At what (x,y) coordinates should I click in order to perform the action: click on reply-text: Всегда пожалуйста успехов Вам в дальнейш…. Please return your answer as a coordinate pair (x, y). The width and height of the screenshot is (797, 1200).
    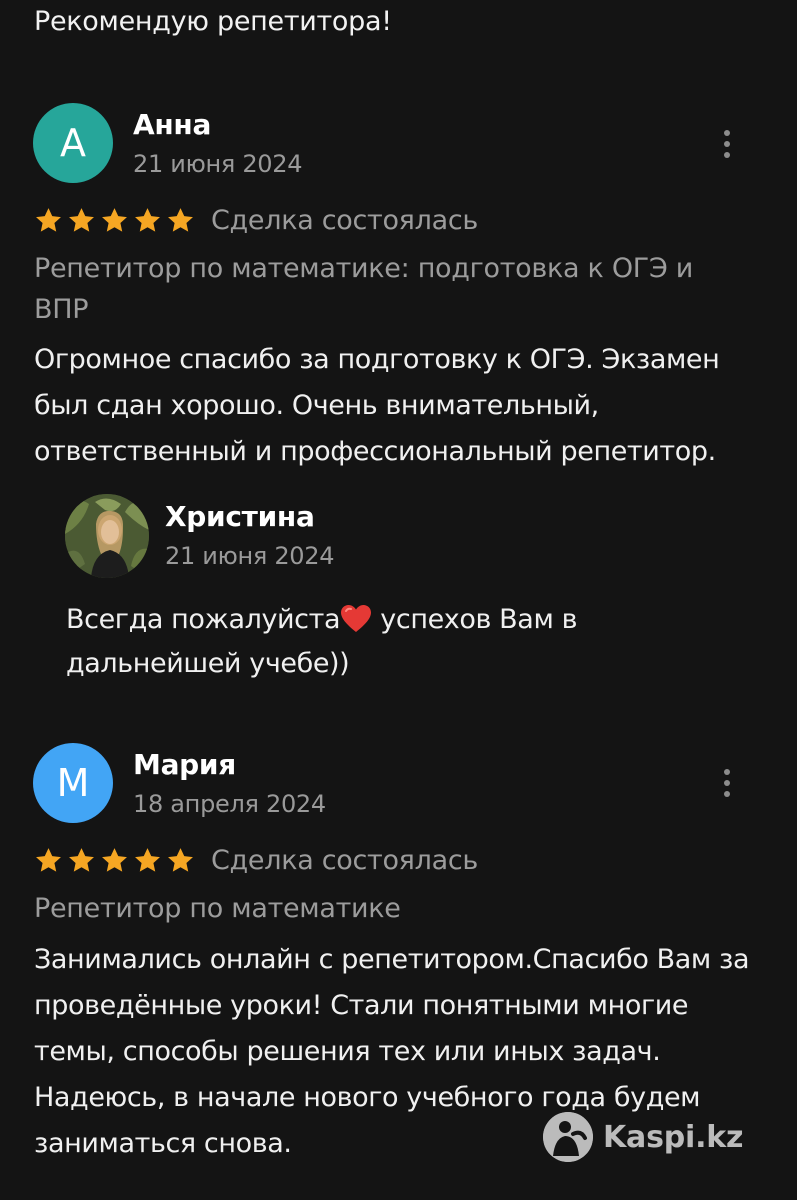
    Looking at the image, I should click on (376, 642).